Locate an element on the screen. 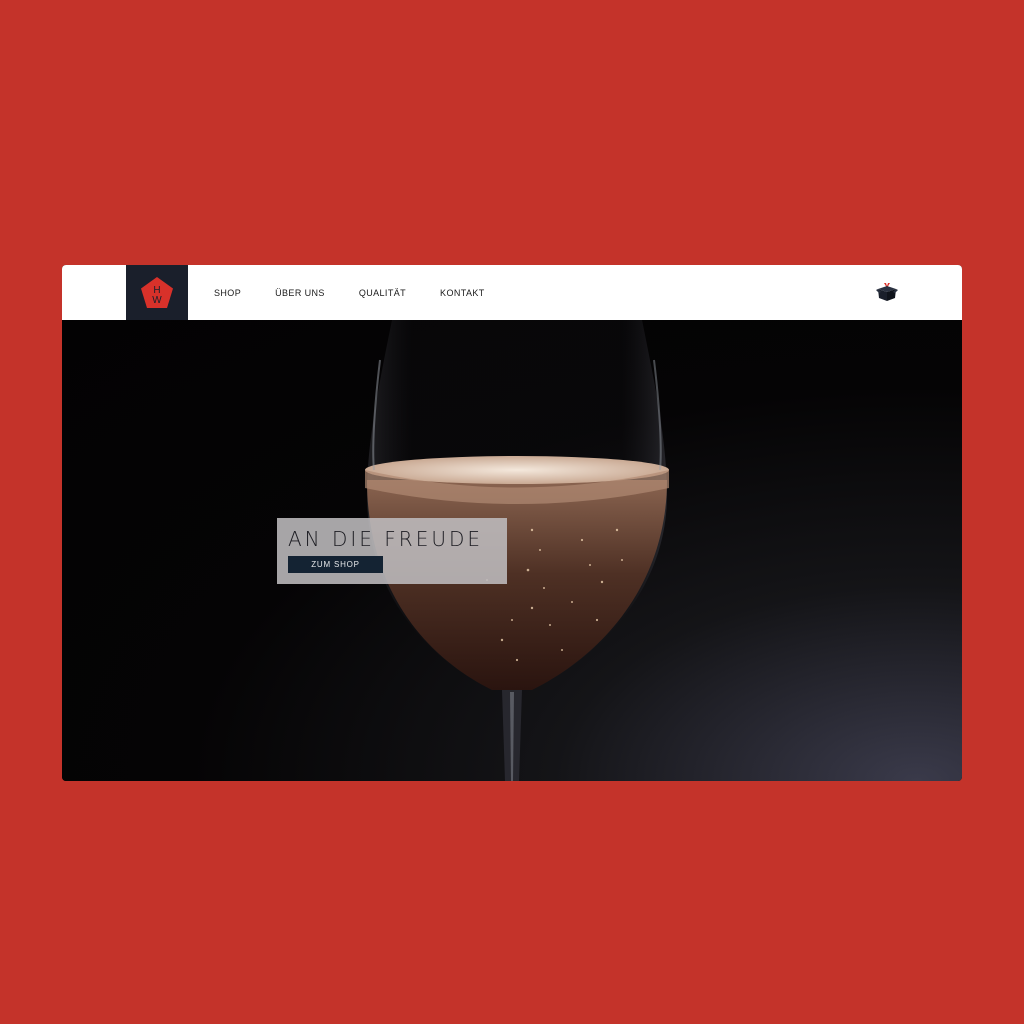 The height and width of the screenshot is (1024, 1024). nav-item-ueber-uns: ÜBER UNS is located at coordinates (300, 293).